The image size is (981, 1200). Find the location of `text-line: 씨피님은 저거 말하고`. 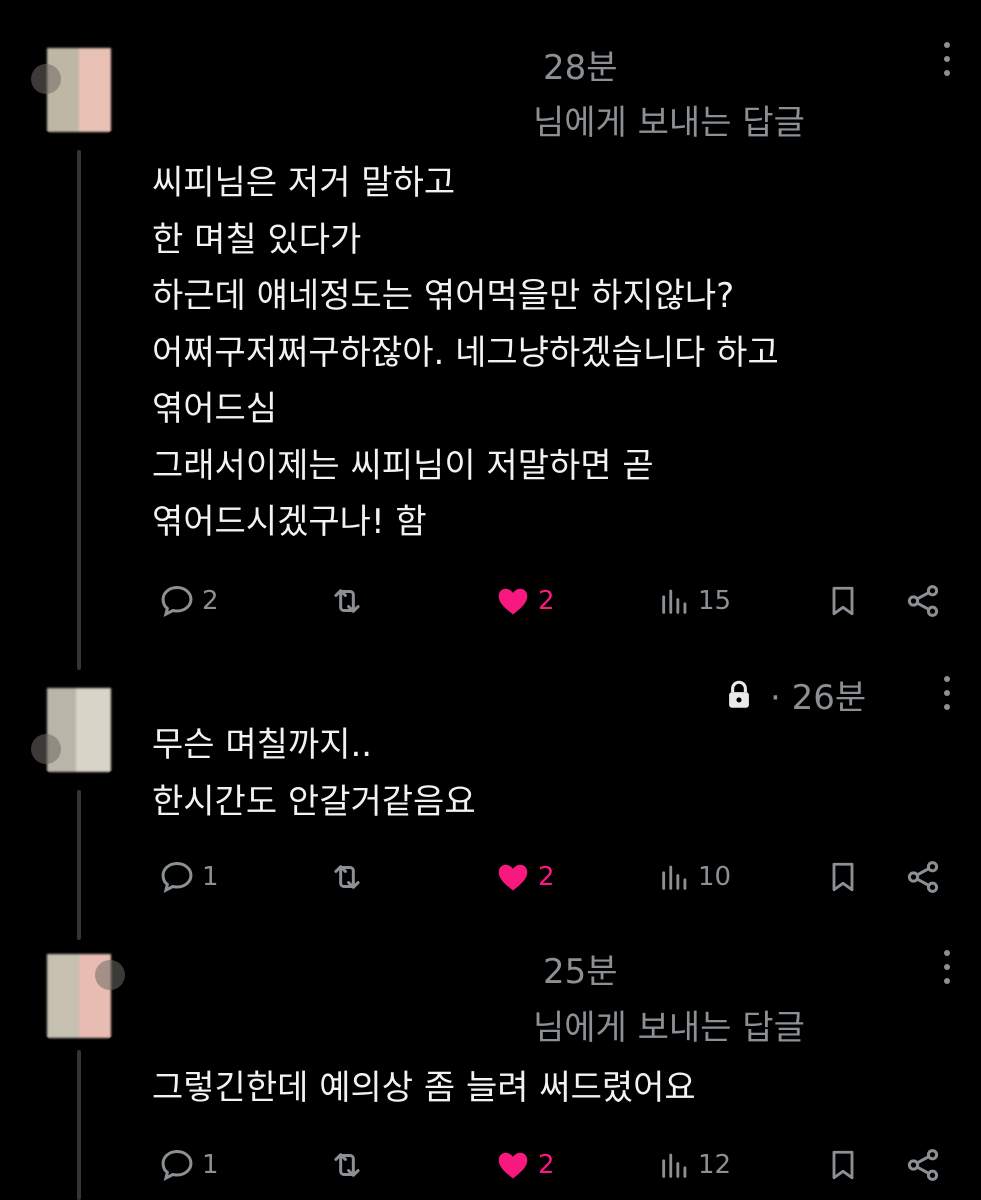

text-line: 씨피님은 저거 말하고 is located at coordinates (304, 183).